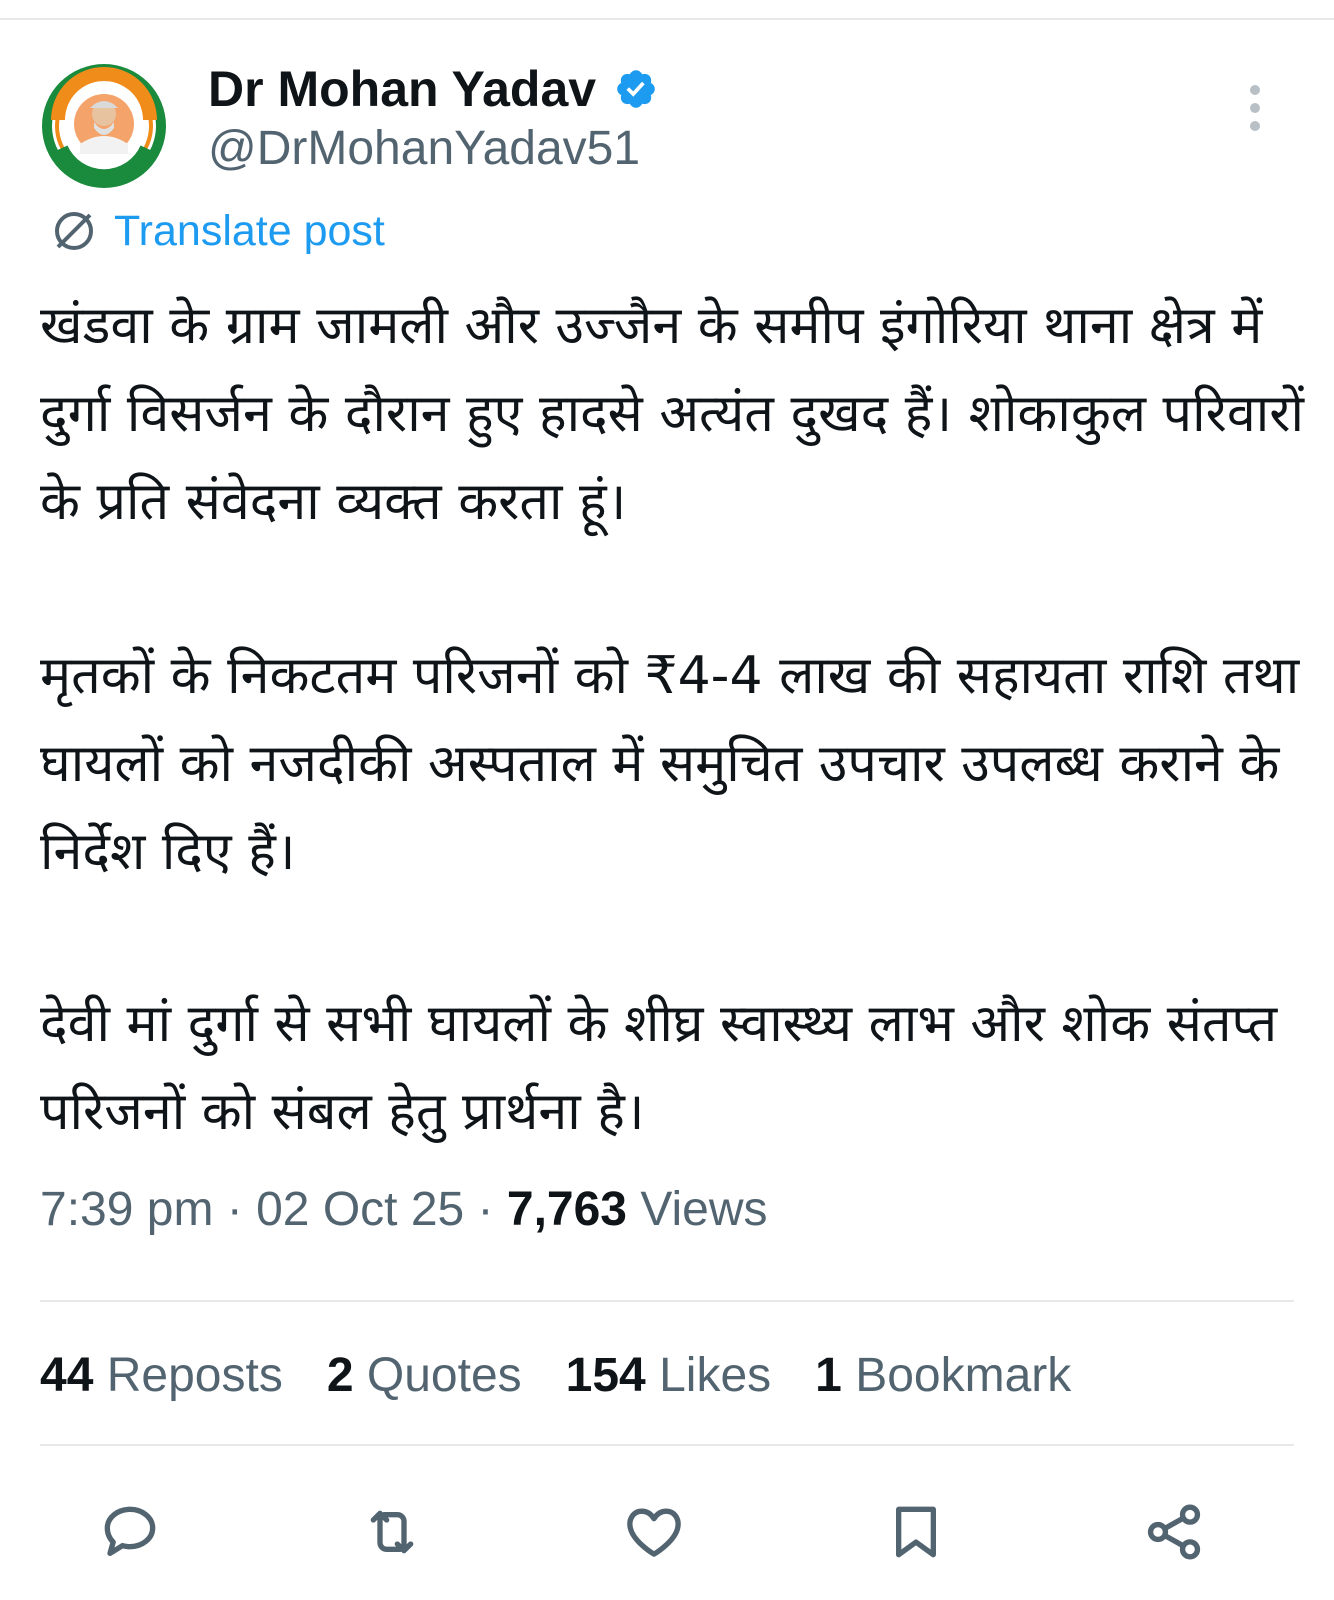 The height and width of the screenshot is (1600, 1334). Describe the element at coordinates (402, 89) in the screenshot. I see `author-name: Dr Mohan Yadav` at that location.